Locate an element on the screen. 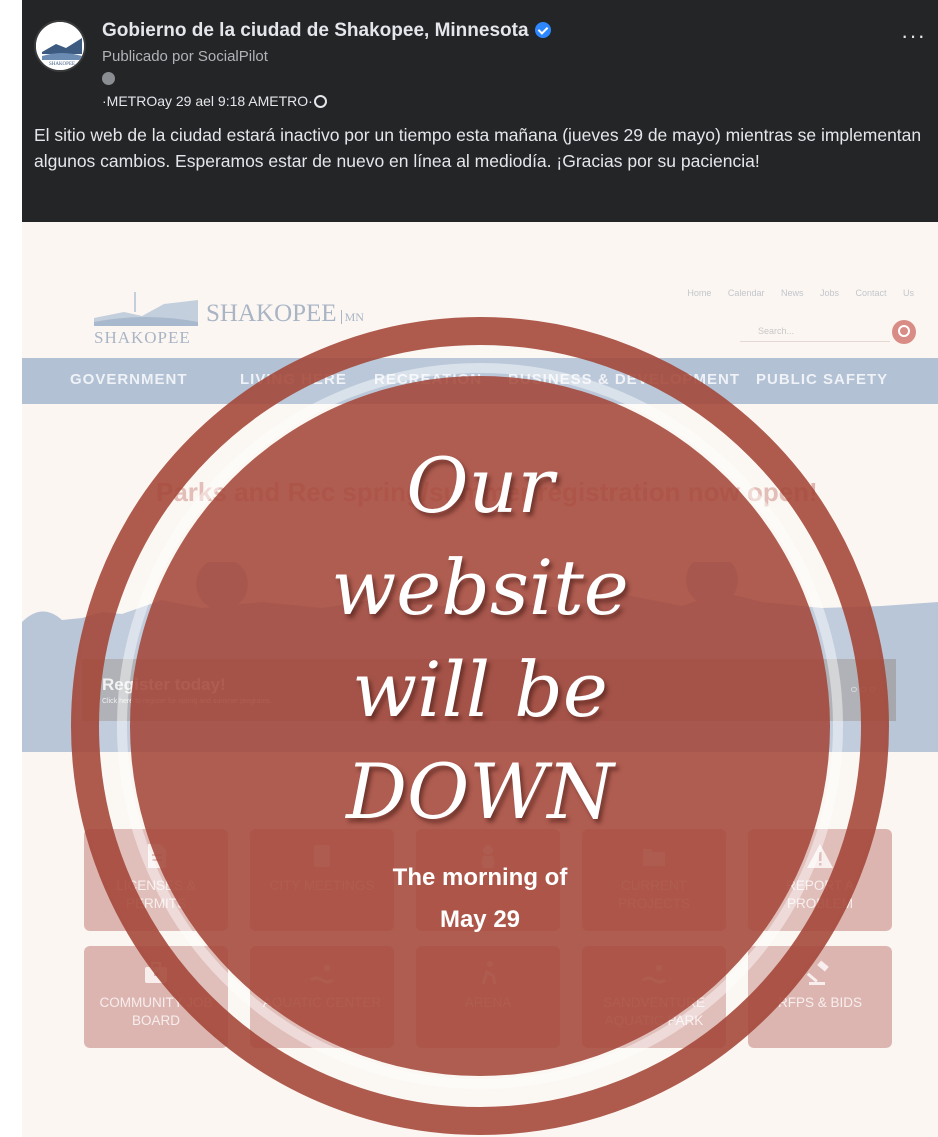  website-logo: SHAKOPEE SHAKOPEE MN is located at coordinates (254, 322).